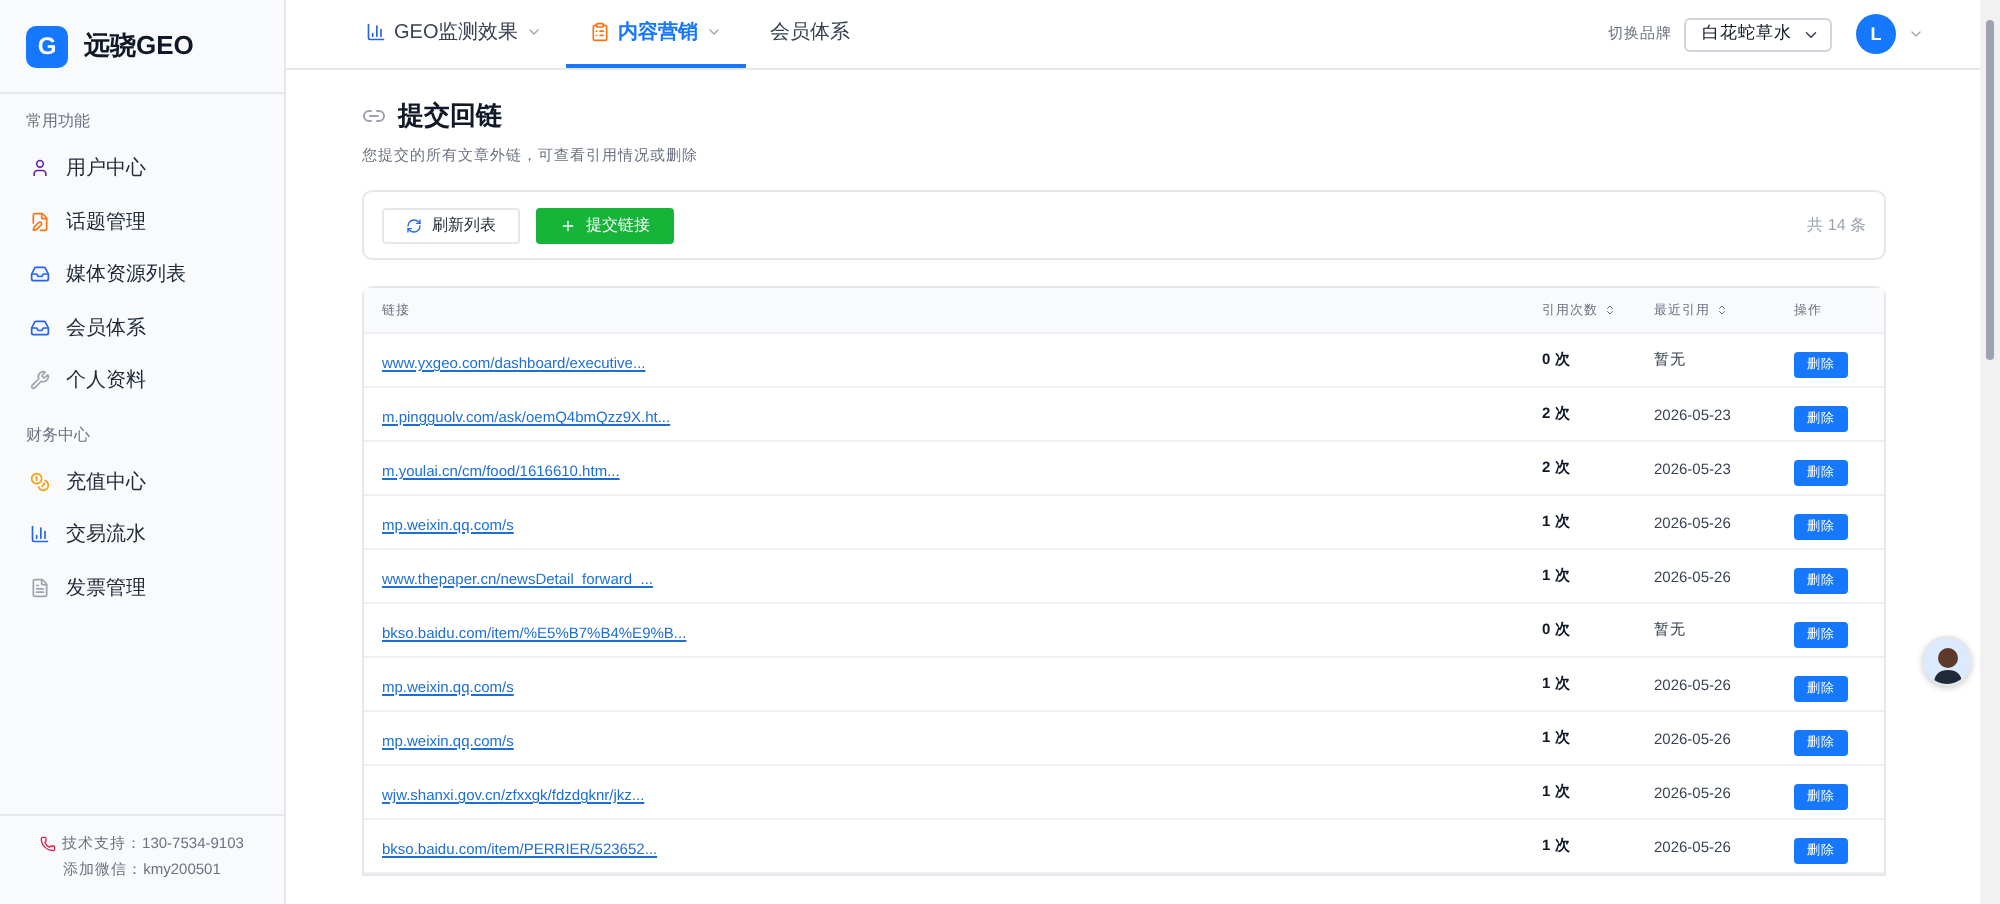 This screenshot has width=2000, height=904. What do you see at coordinates (414, 225) in the screenshot?
I see `refresh-icon` at bounding box center [414, 225].